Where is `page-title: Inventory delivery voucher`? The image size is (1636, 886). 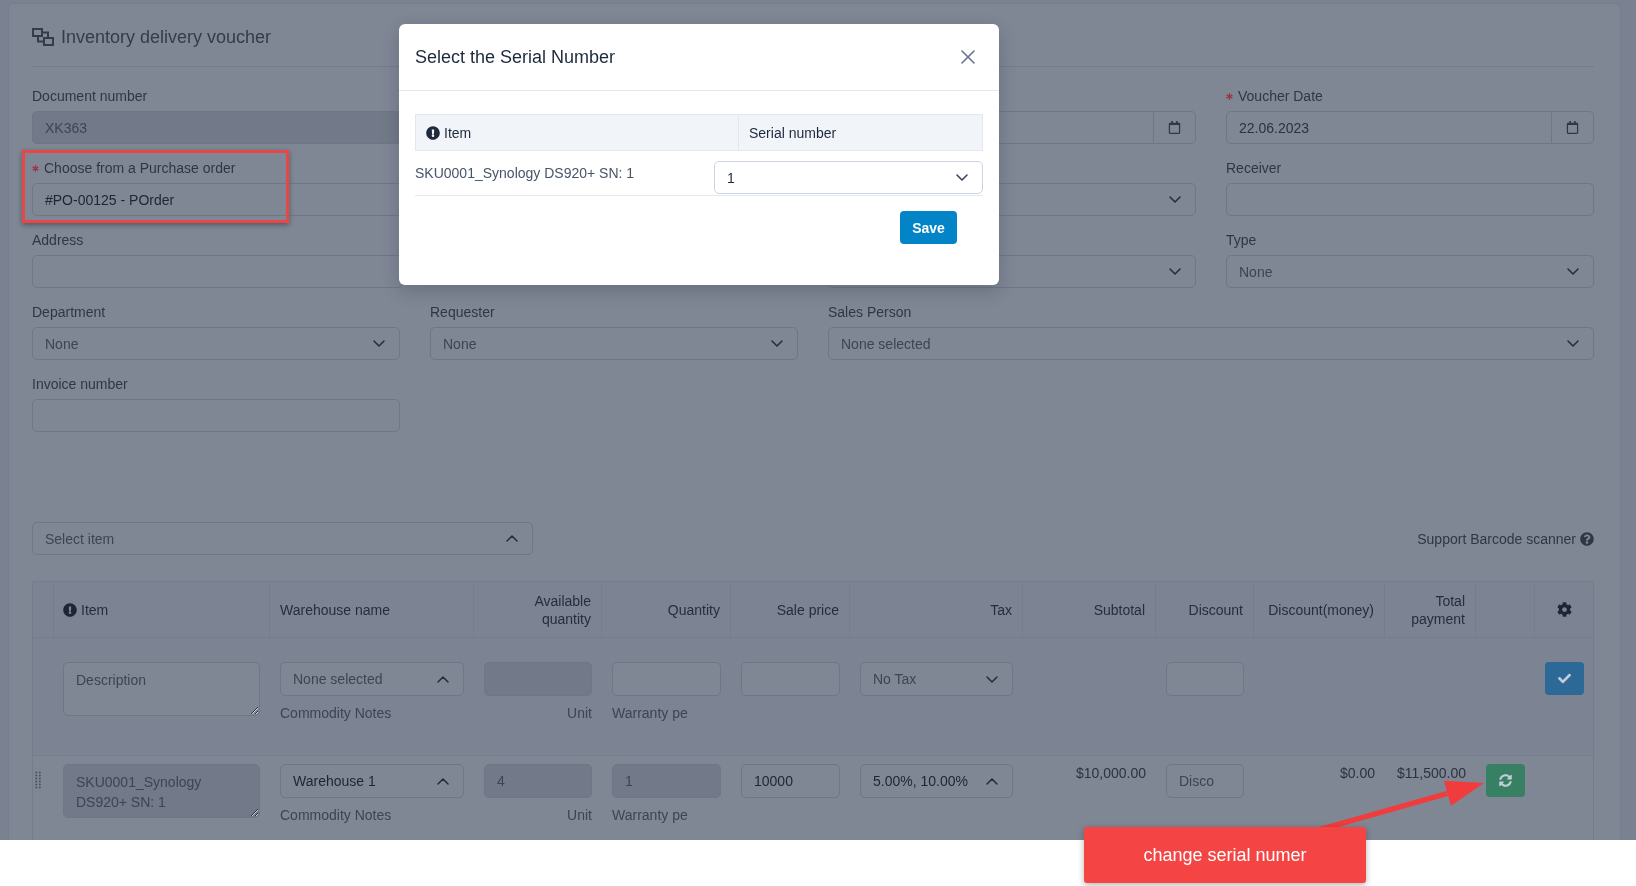
page-title: Inventory delivery voucher is located at coordinates (166, 37).